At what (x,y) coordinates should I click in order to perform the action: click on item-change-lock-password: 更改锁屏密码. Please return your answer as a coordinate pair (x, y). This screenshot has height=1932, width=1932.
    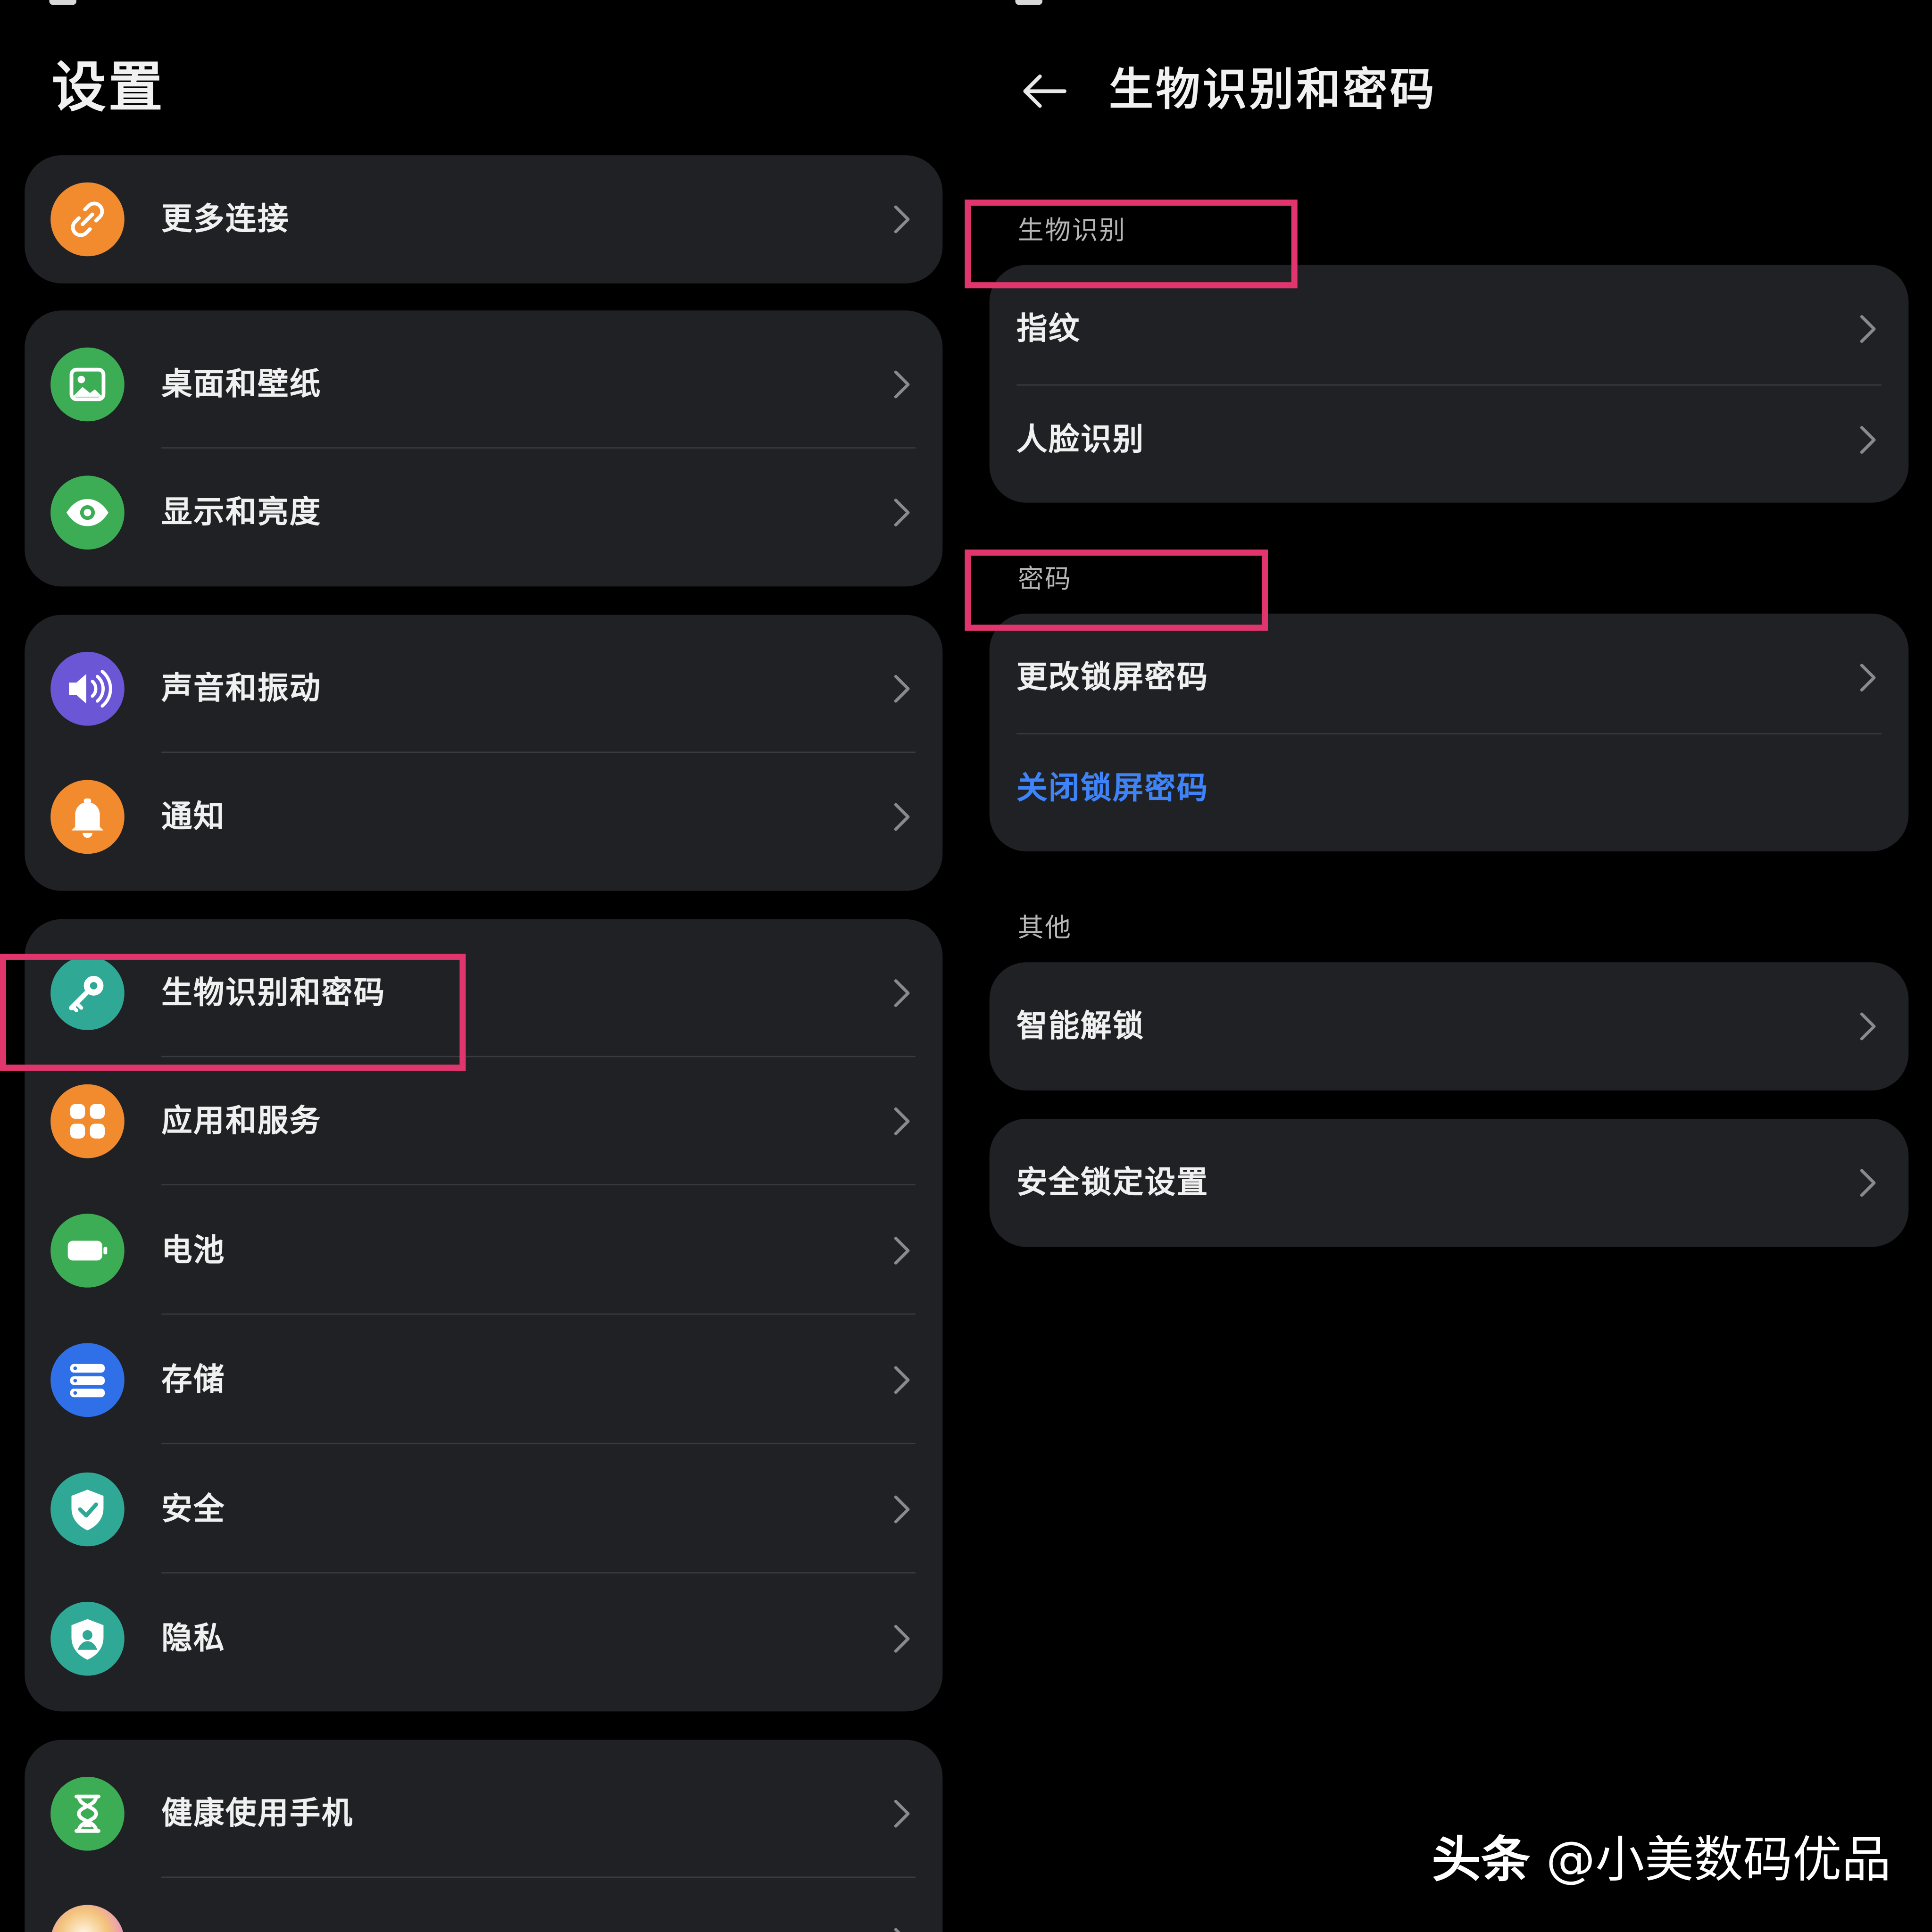
    Looking at the image, I should click on (1449, 677).